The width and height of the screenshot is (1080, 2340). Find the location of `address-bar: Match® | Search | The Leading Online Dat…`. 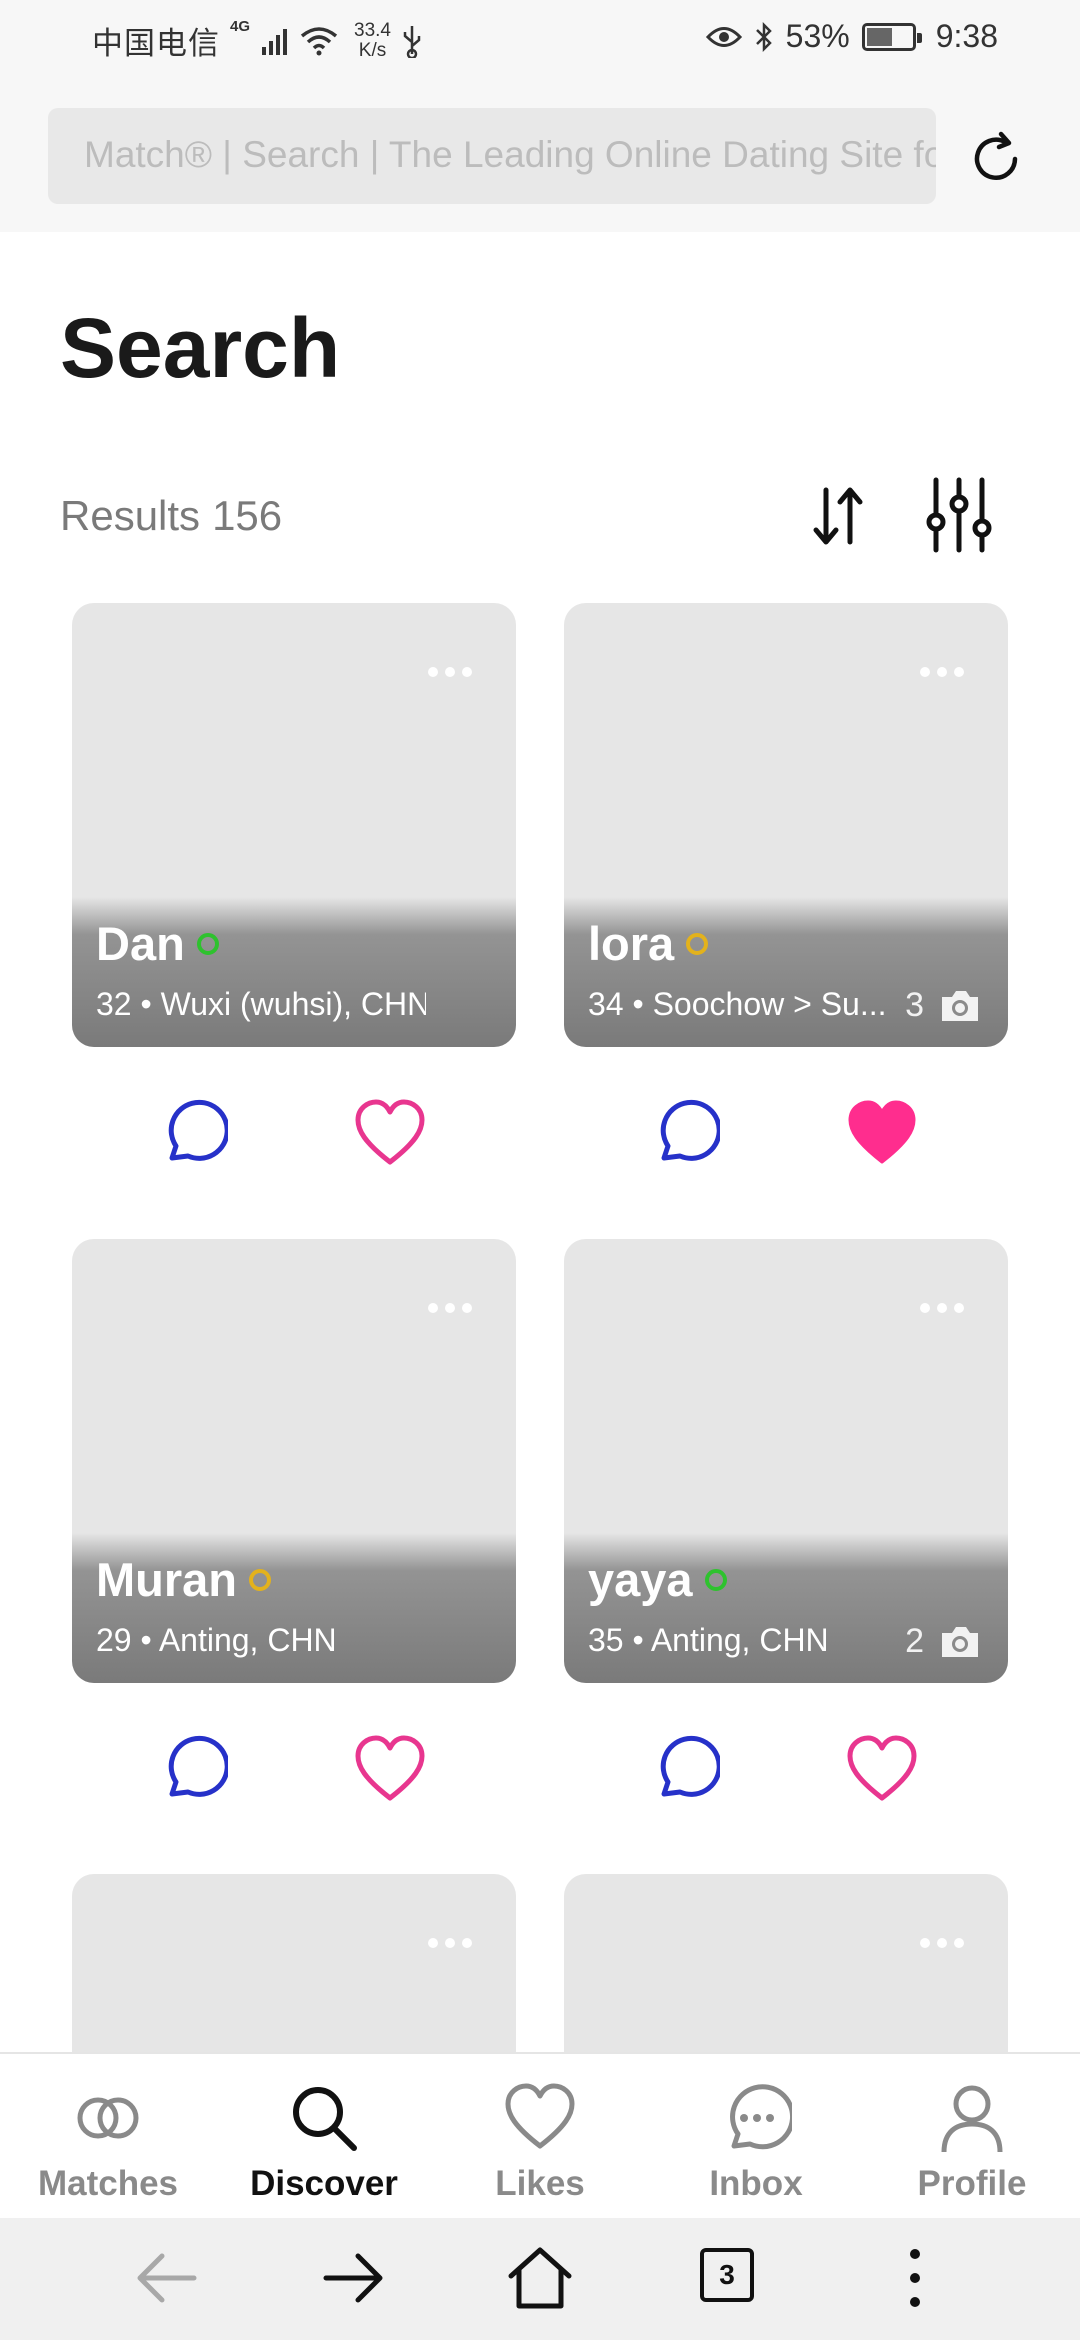

address-bar: Match® | Search | The Leading Online Dat… is located at coordinates (492, 156).